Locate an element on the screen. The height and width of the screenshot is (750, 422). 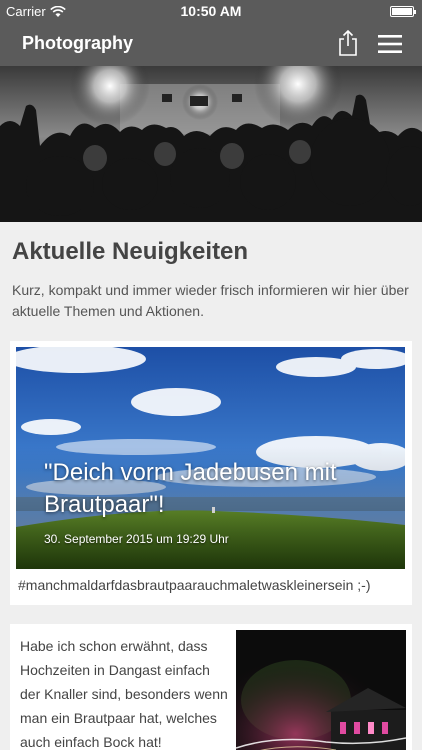
hamburger-menu-icon is located at coordinates (390, 44).